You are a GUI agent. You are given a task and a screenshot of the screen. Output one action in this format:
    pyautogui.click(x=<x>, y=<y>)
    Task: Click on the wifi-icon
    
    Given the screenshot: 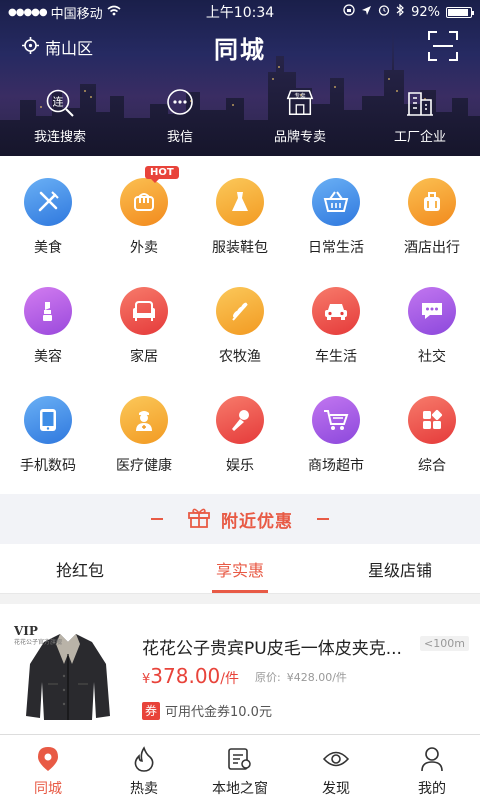 What is the action you would take?
    pyautogui.click(x=114, y=12)
    